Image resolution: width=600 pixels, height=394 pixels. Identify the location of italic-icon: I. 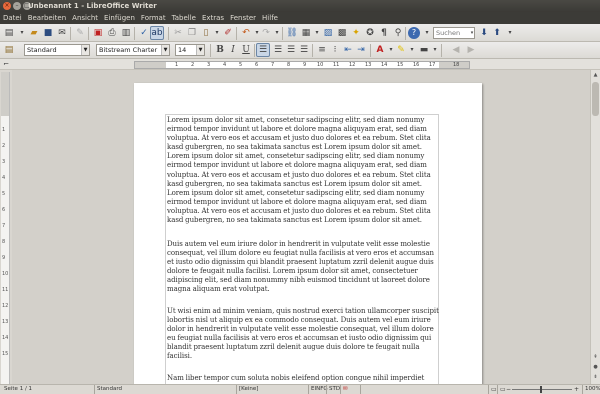
(233, 50).